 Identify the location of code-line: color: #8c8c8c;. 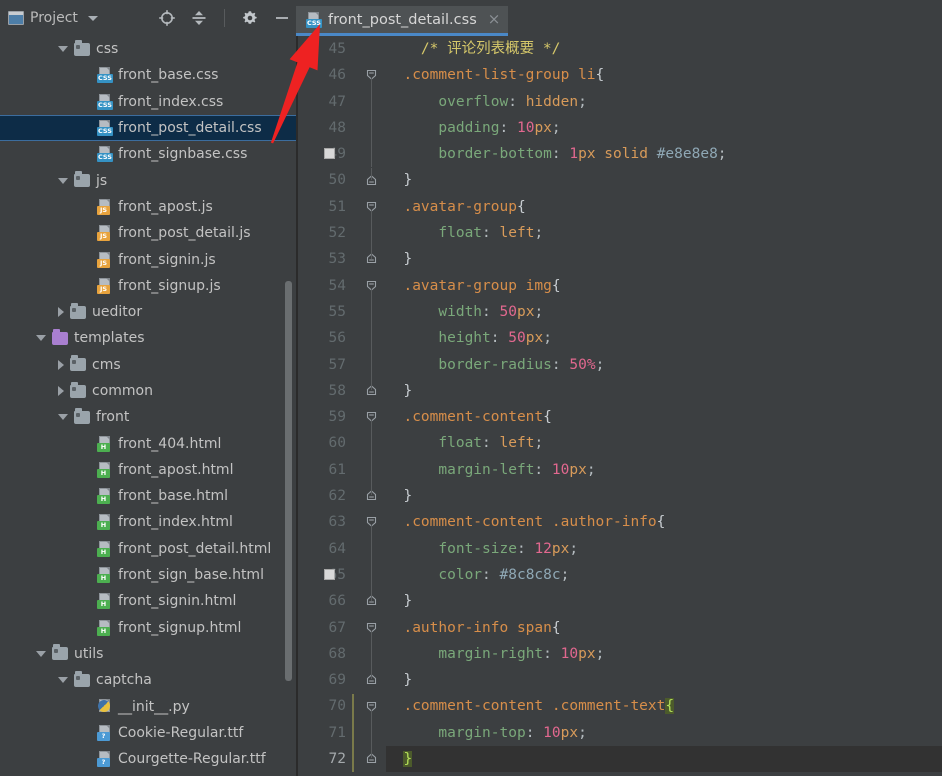
(664, 575).